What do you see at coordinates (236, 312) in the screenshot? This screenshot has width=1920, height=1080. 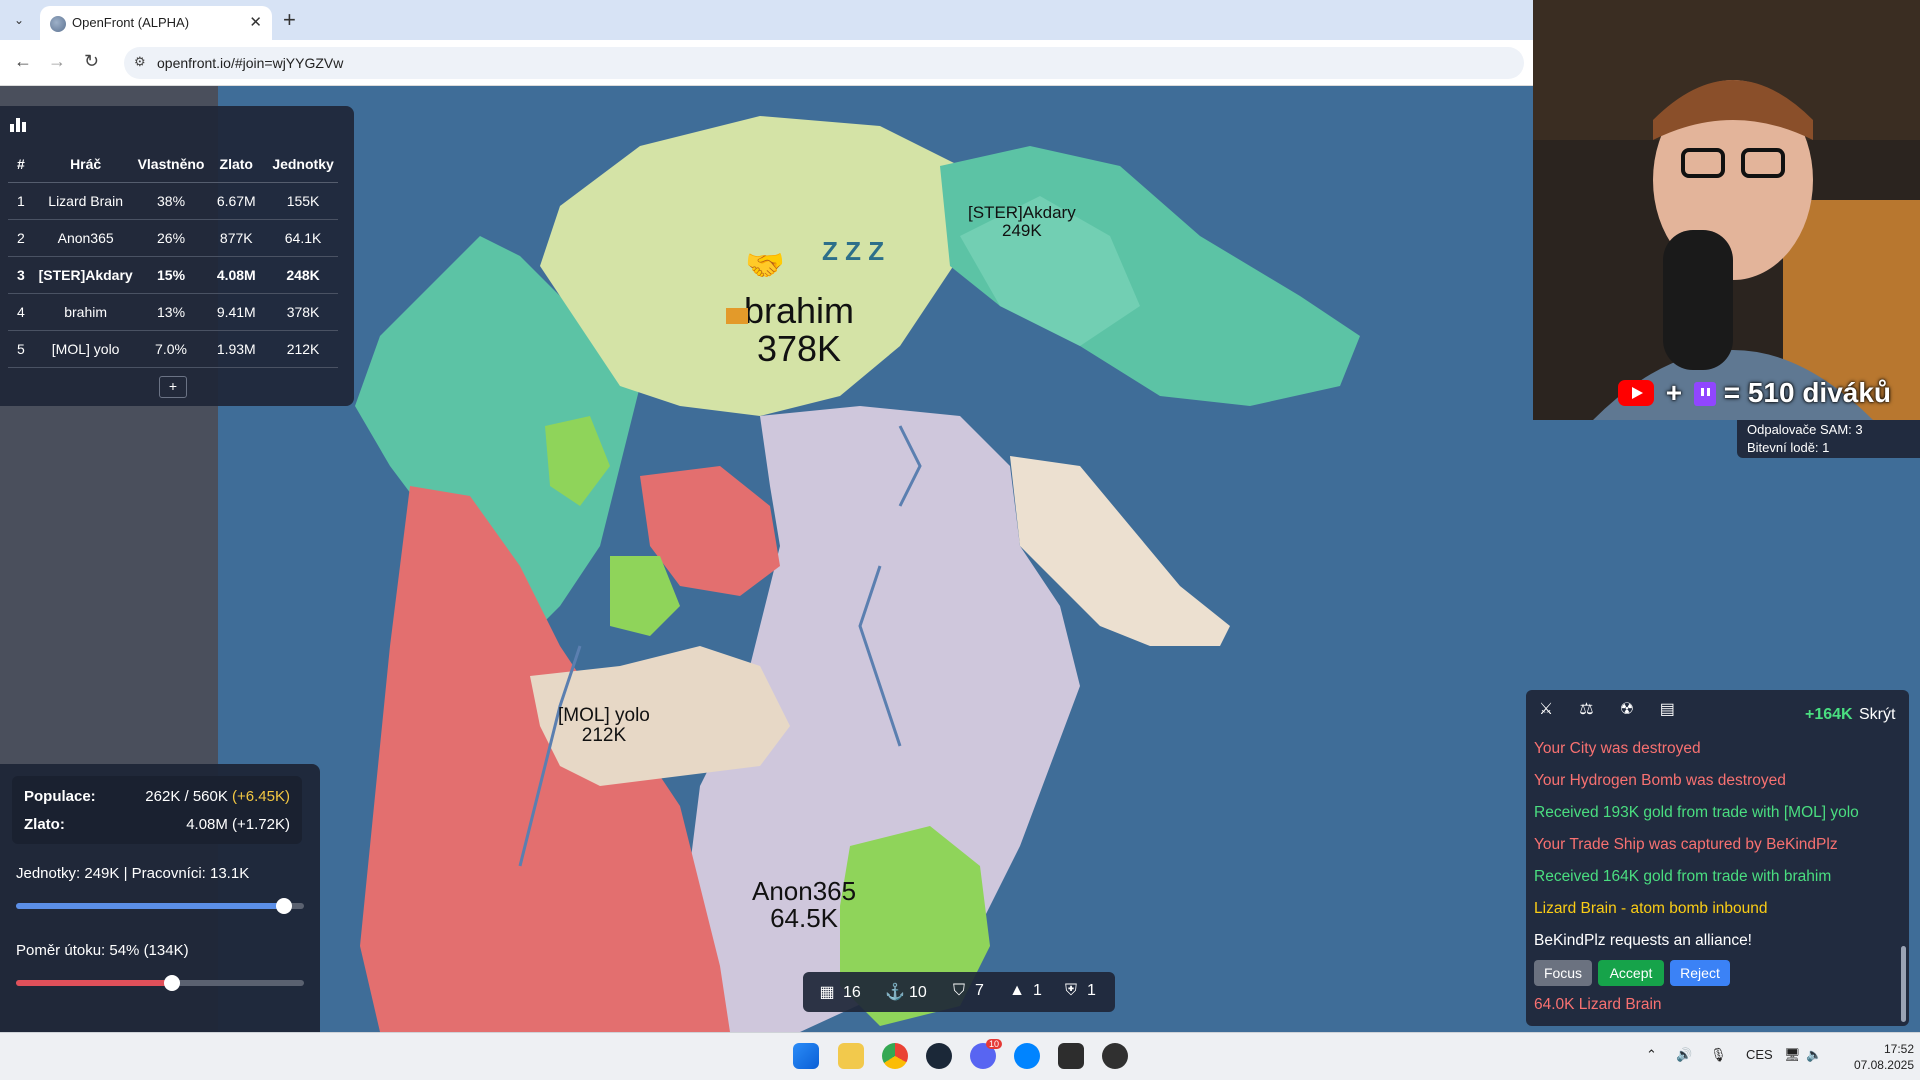 I see `gold-cell: 9.41M` at bounding box center [236, 312].